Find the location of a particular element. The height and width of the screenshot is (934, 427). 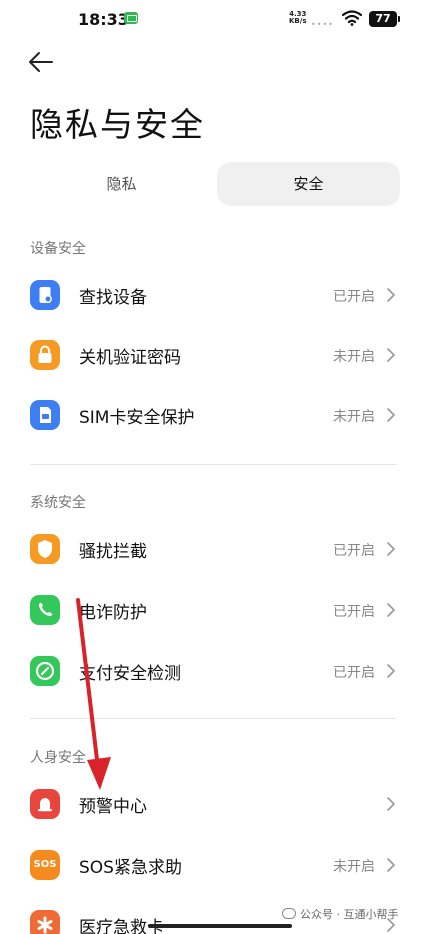

tab-privacy: 隐私 is located at coordinates (121, 184).